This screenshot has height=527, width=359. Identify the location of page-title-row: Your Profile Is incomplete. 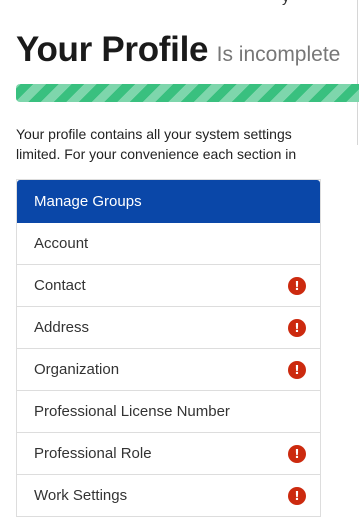
(178, 50).